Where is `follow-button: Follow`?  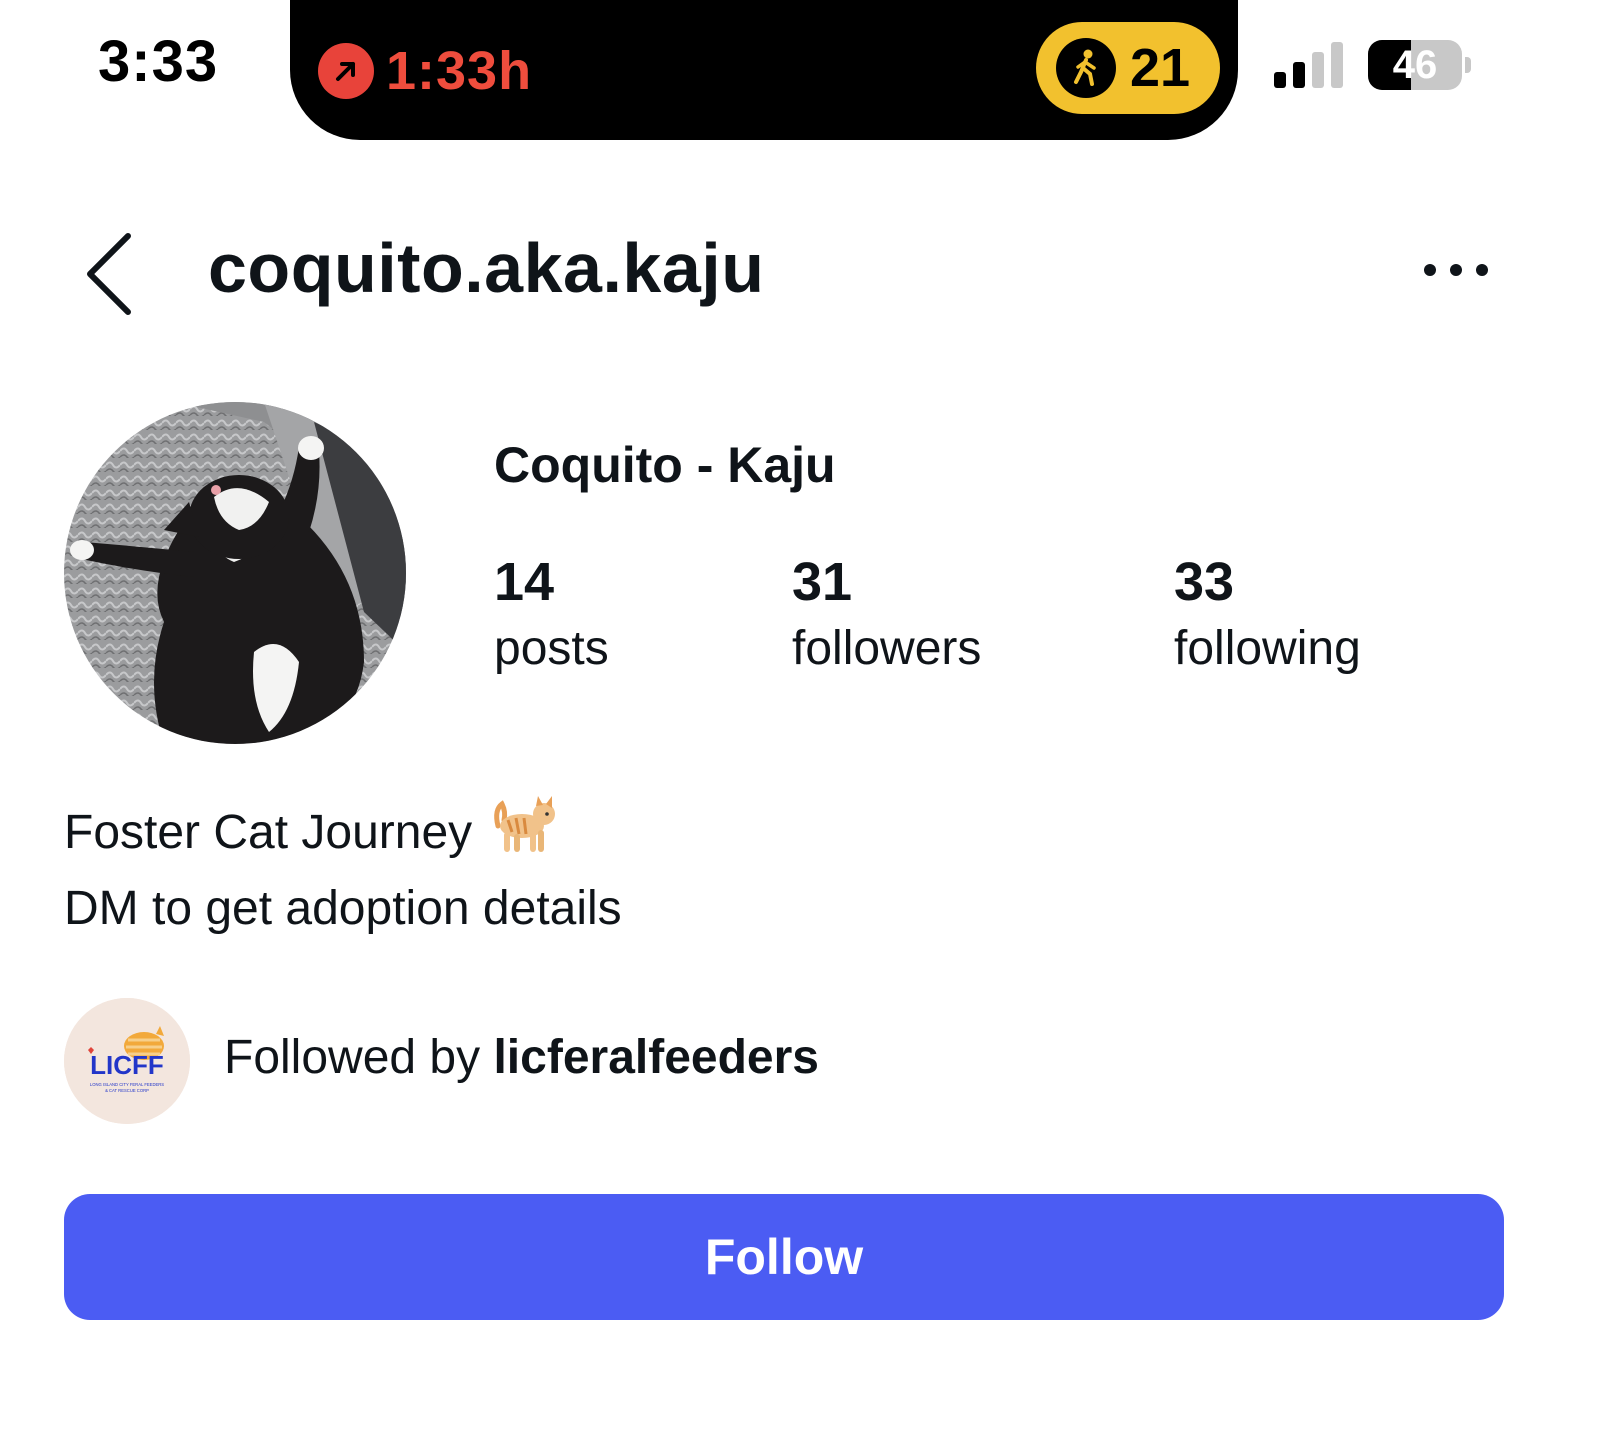
follow-button: Follow is located at coordinates (784, 1257).